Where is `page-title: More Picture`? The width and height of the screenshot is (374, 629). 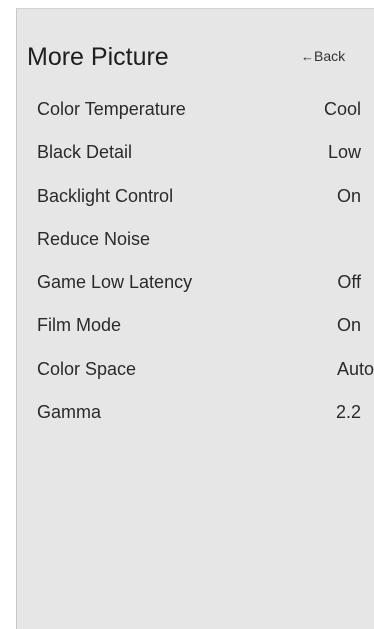 page-title: More Picture is located at coordinates (98, 57).